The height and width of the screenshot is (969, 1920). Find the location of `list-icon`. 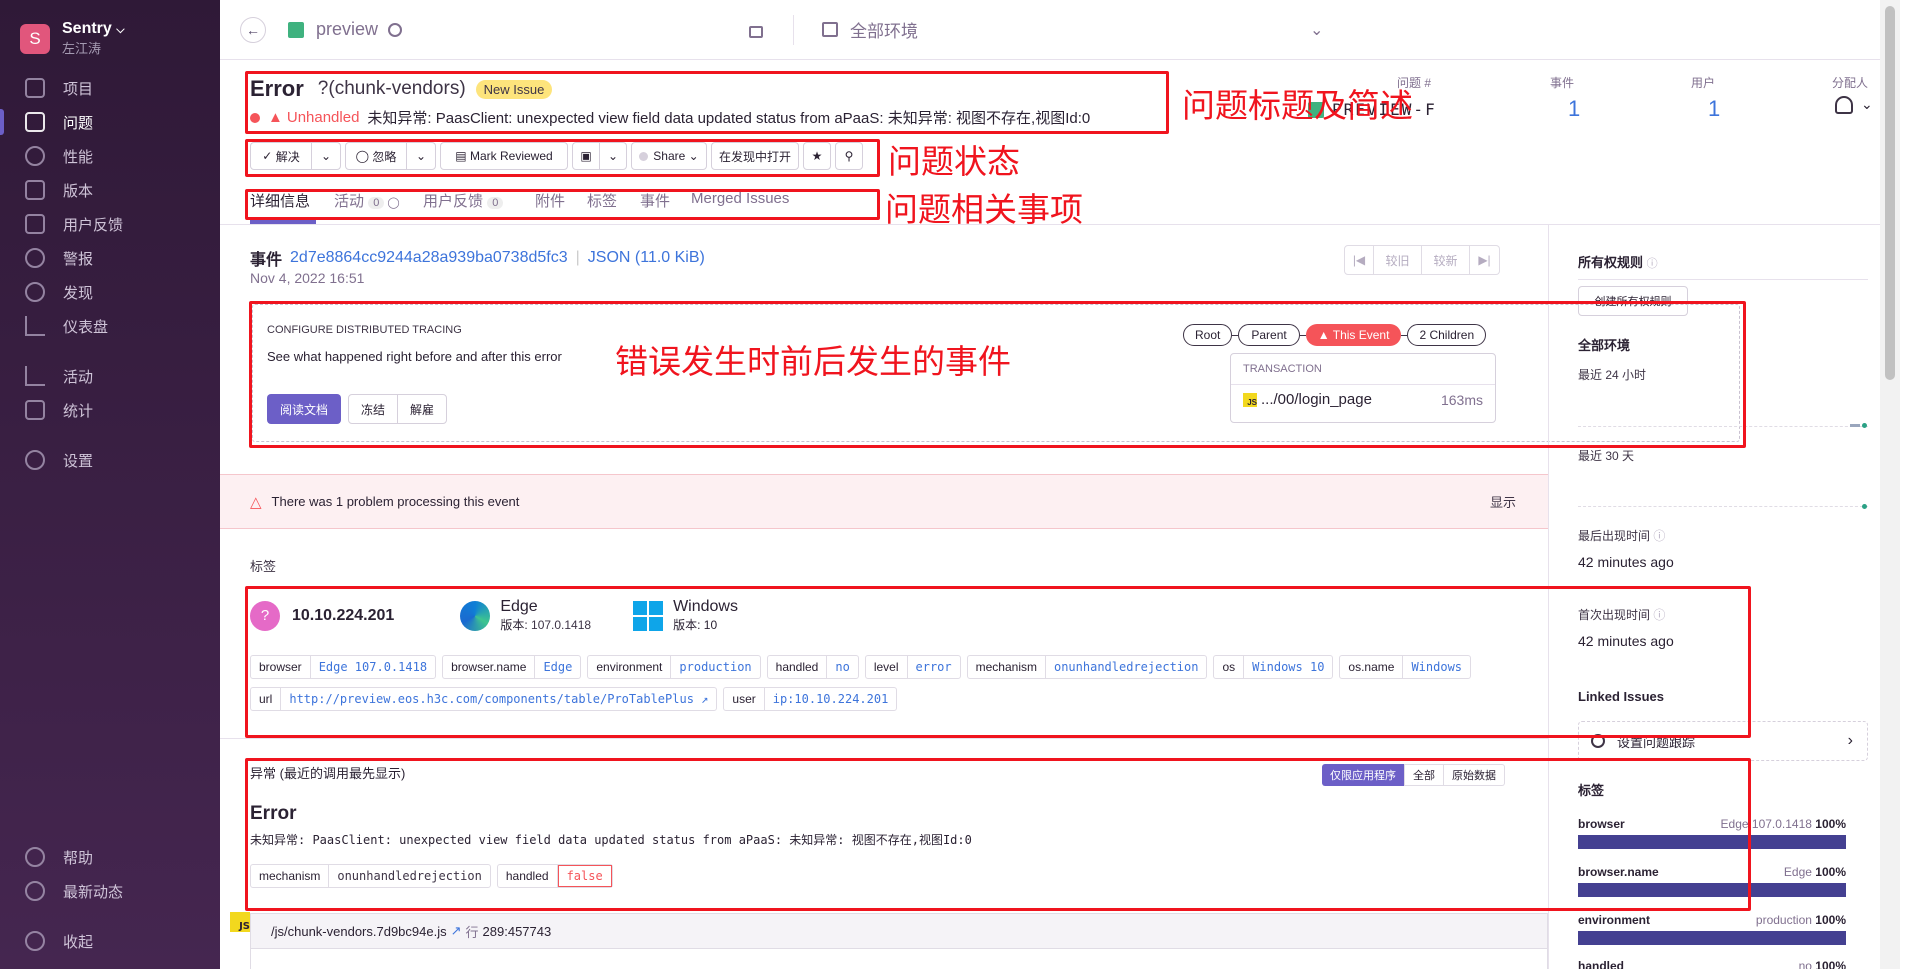

list-icon is located at coordinates (35, 376).